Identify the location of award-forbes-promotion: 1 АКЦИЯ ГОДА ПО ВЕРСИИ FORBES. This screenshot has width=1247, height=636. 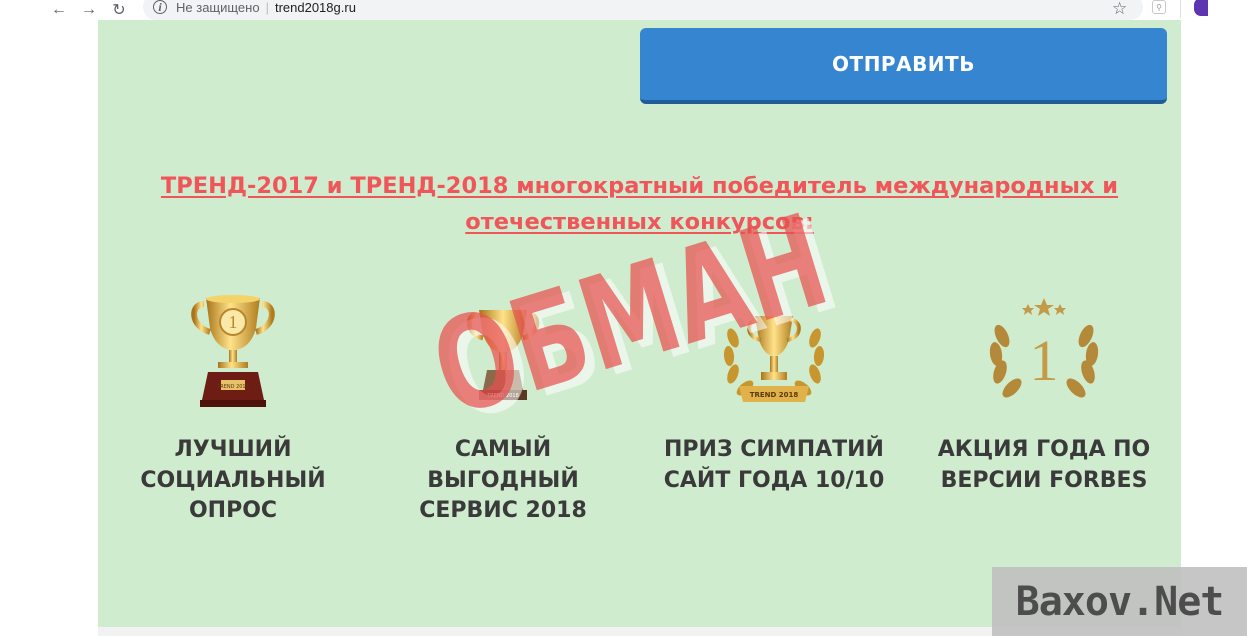
(1044, 390).